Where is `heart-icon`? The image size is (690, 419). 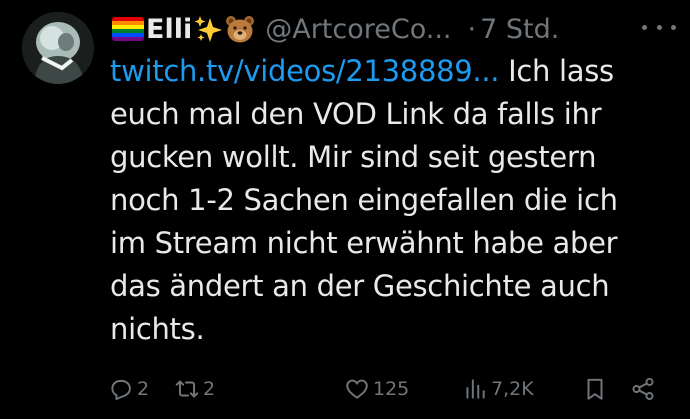
heart-icon is located at coordinates (357, 389).